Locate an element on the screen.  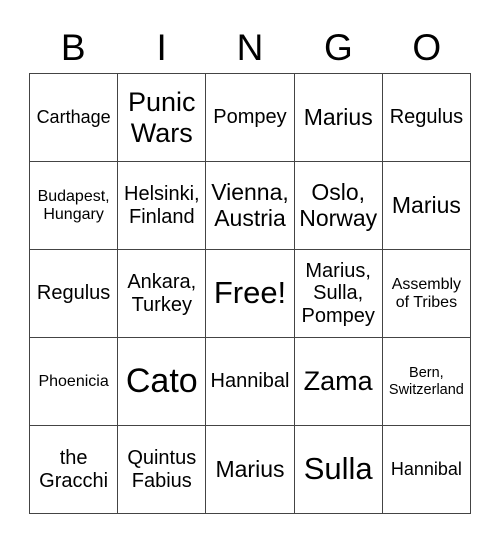
bingo-cell: Marius, Sulla, Pompey is located at coordinates (338, 294).